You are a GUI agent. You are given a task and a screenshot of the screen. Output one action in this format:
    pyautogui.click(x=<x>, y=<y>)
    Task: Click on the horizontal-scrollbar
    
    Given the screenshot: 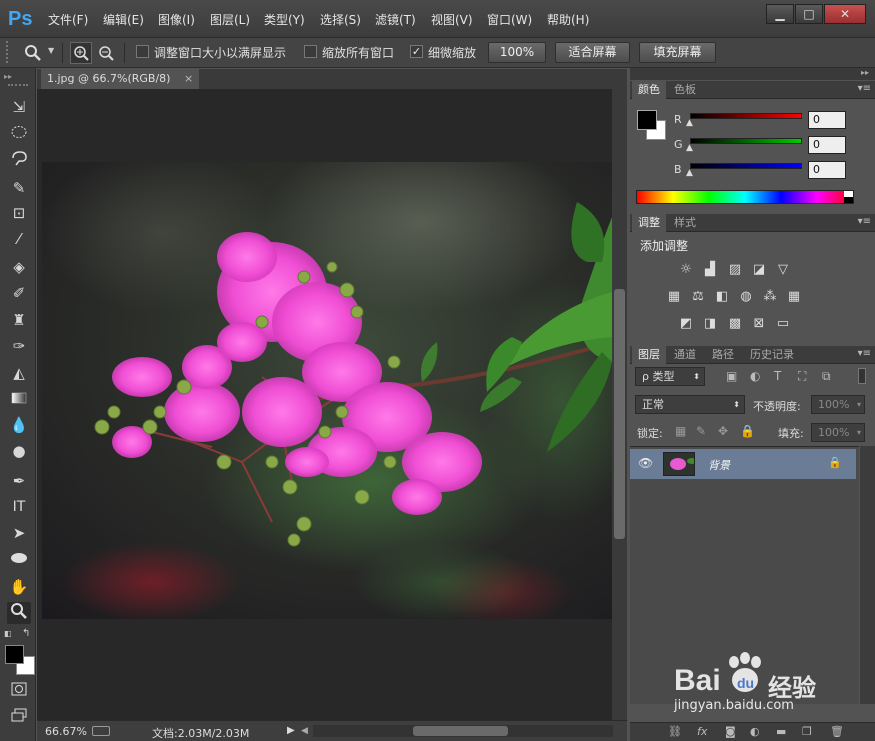 What is the action you would take?
    pyautogui.click(x=463, y=731)
    